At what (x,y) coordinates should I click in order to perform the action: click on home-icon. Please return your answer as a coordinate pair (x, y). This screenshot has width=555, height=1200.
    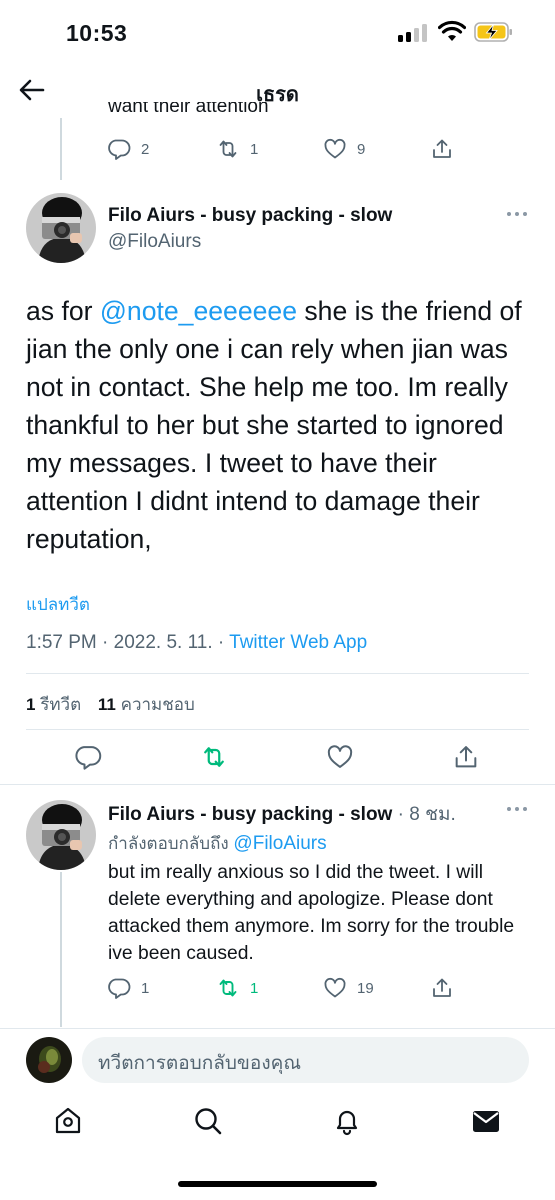
    Looking at the image, I should click on (68, 1121).